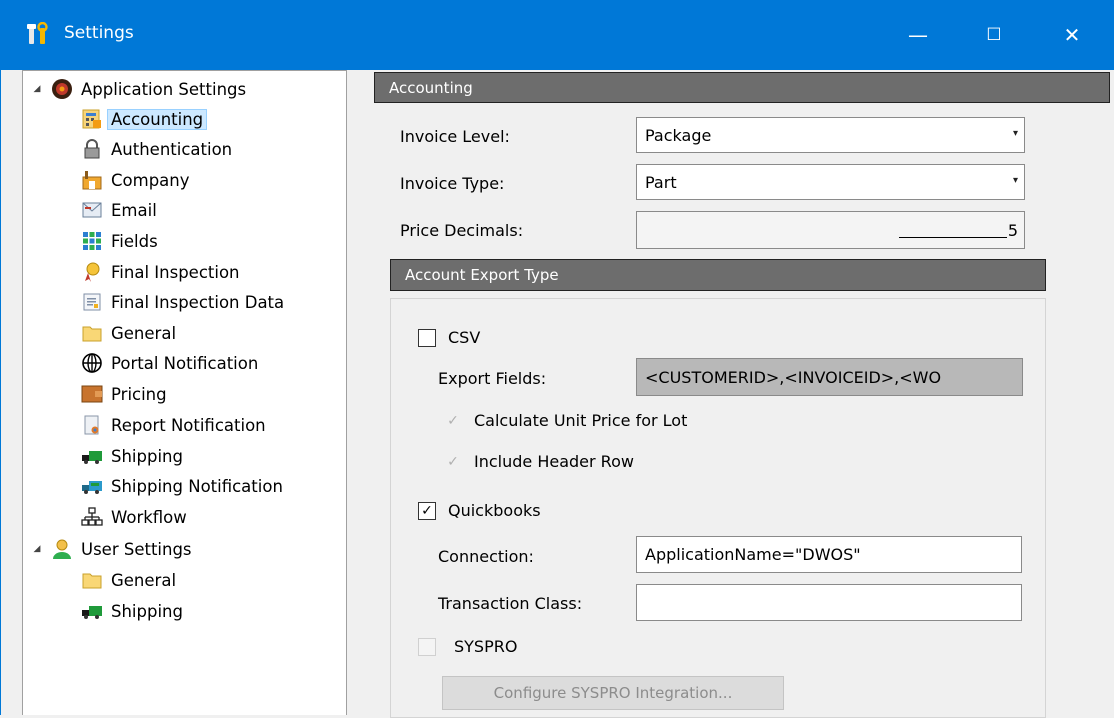 The image size is (1114, 718). What do you see at coordinates (92, 302) in the screenshot?
I see `document-icon` at bounding box center [92, 302].